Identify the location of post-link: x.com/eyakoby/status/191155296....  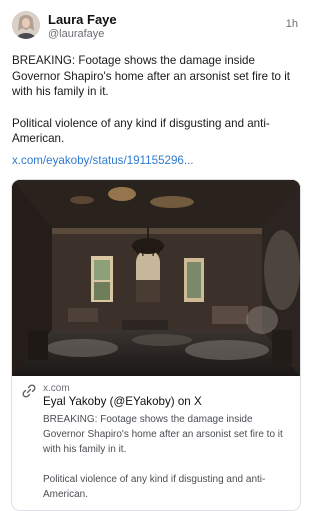
(103, 160).